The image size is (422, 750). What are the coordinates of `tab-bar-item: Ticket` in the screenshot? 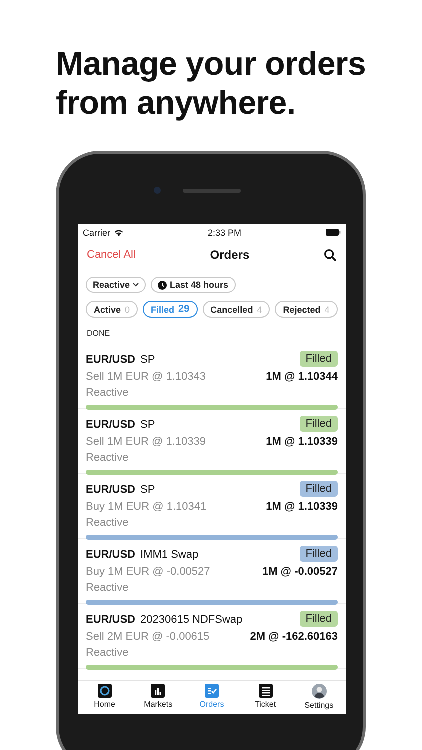 It's located at (266, 696).